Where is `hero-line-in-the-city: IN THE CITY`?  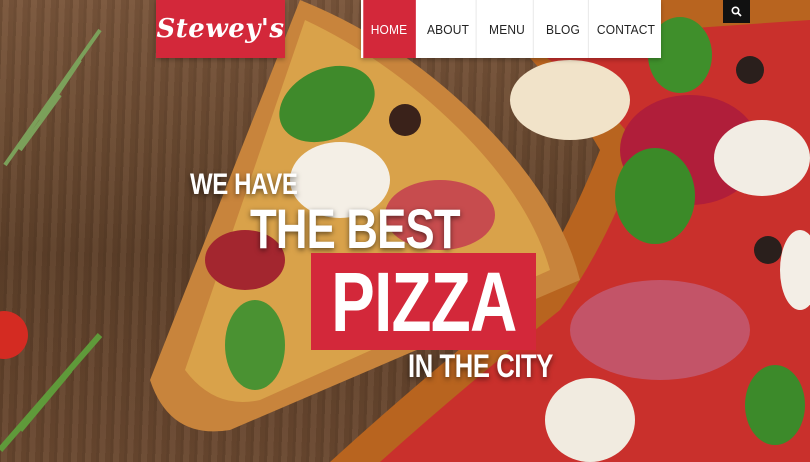
hero-line-in-the-city: IN THE CITY is located at coordinates (480, 366).